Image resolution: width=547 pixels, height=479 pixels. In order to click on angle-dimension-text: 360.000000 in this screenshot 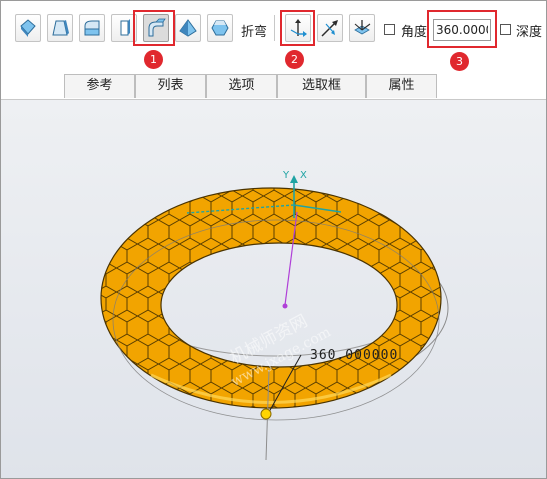, I will do `click(354, 355)`.